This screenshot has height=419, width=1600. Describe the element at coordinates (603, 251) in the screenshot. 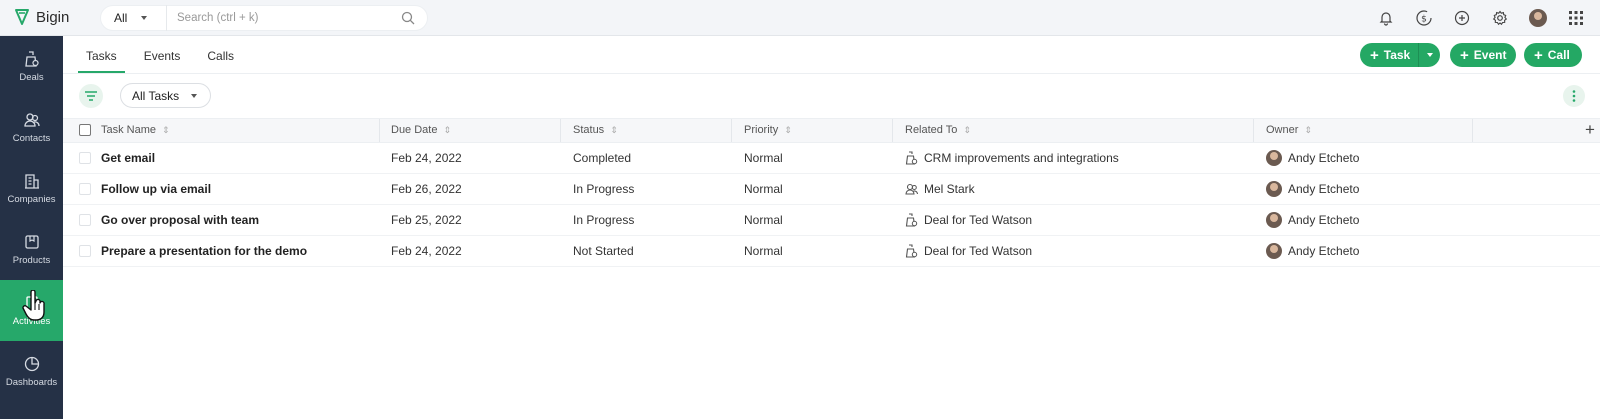

I see `status: Not Started` at that location.